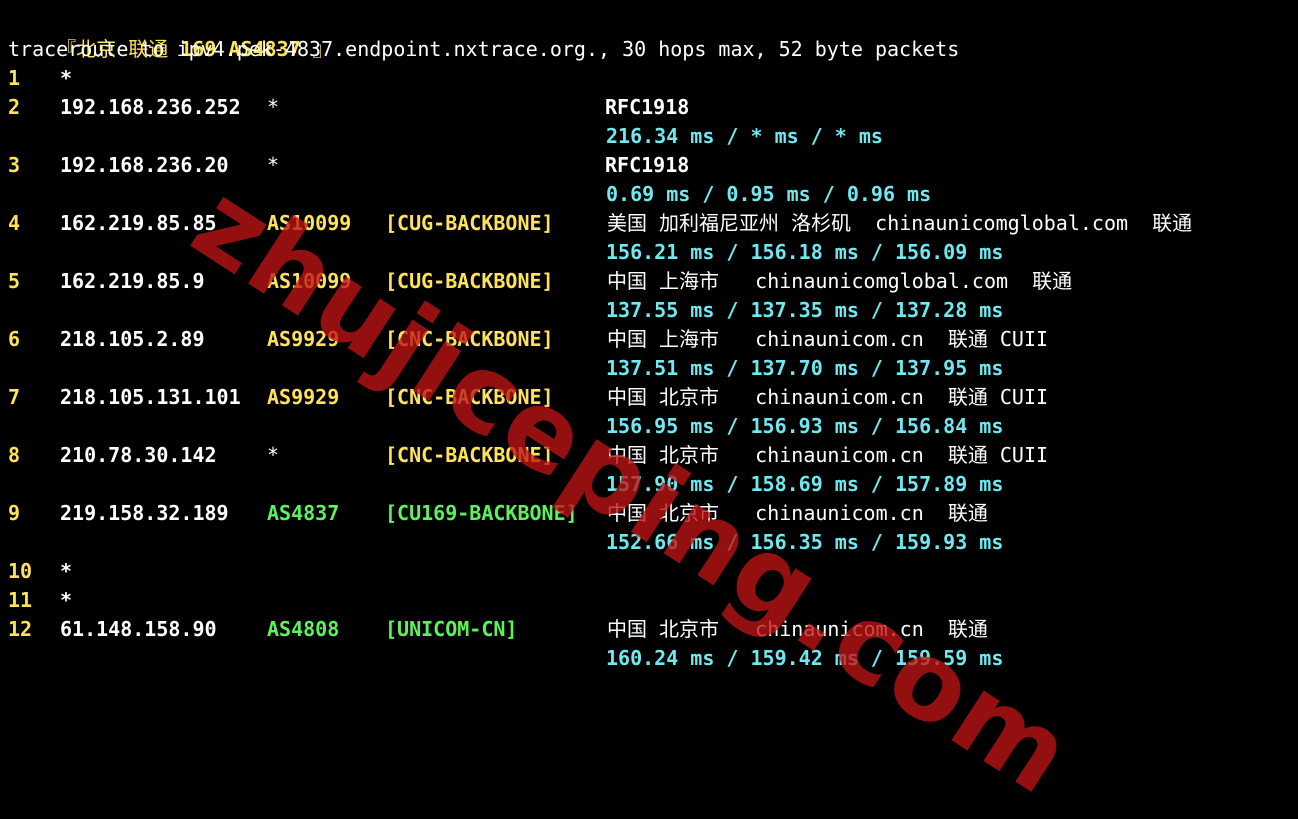  Describe the element at coordinates (805, 426) in the screenshot. I see `hop-latency: 156.95 ms / 156.93 ms / 156.84 ms` at that location.